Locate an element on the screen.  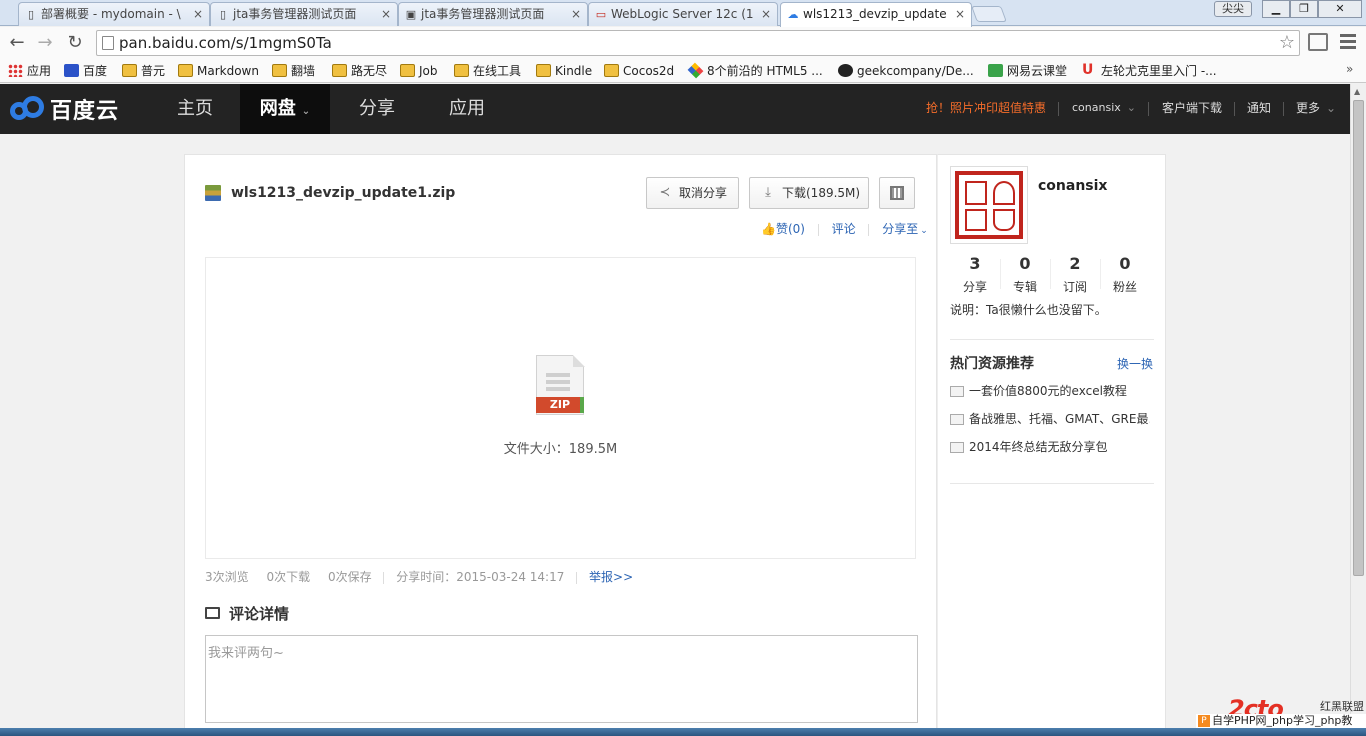
vertical-scrollbar: ▲ is located at coordinates (1358, 410).